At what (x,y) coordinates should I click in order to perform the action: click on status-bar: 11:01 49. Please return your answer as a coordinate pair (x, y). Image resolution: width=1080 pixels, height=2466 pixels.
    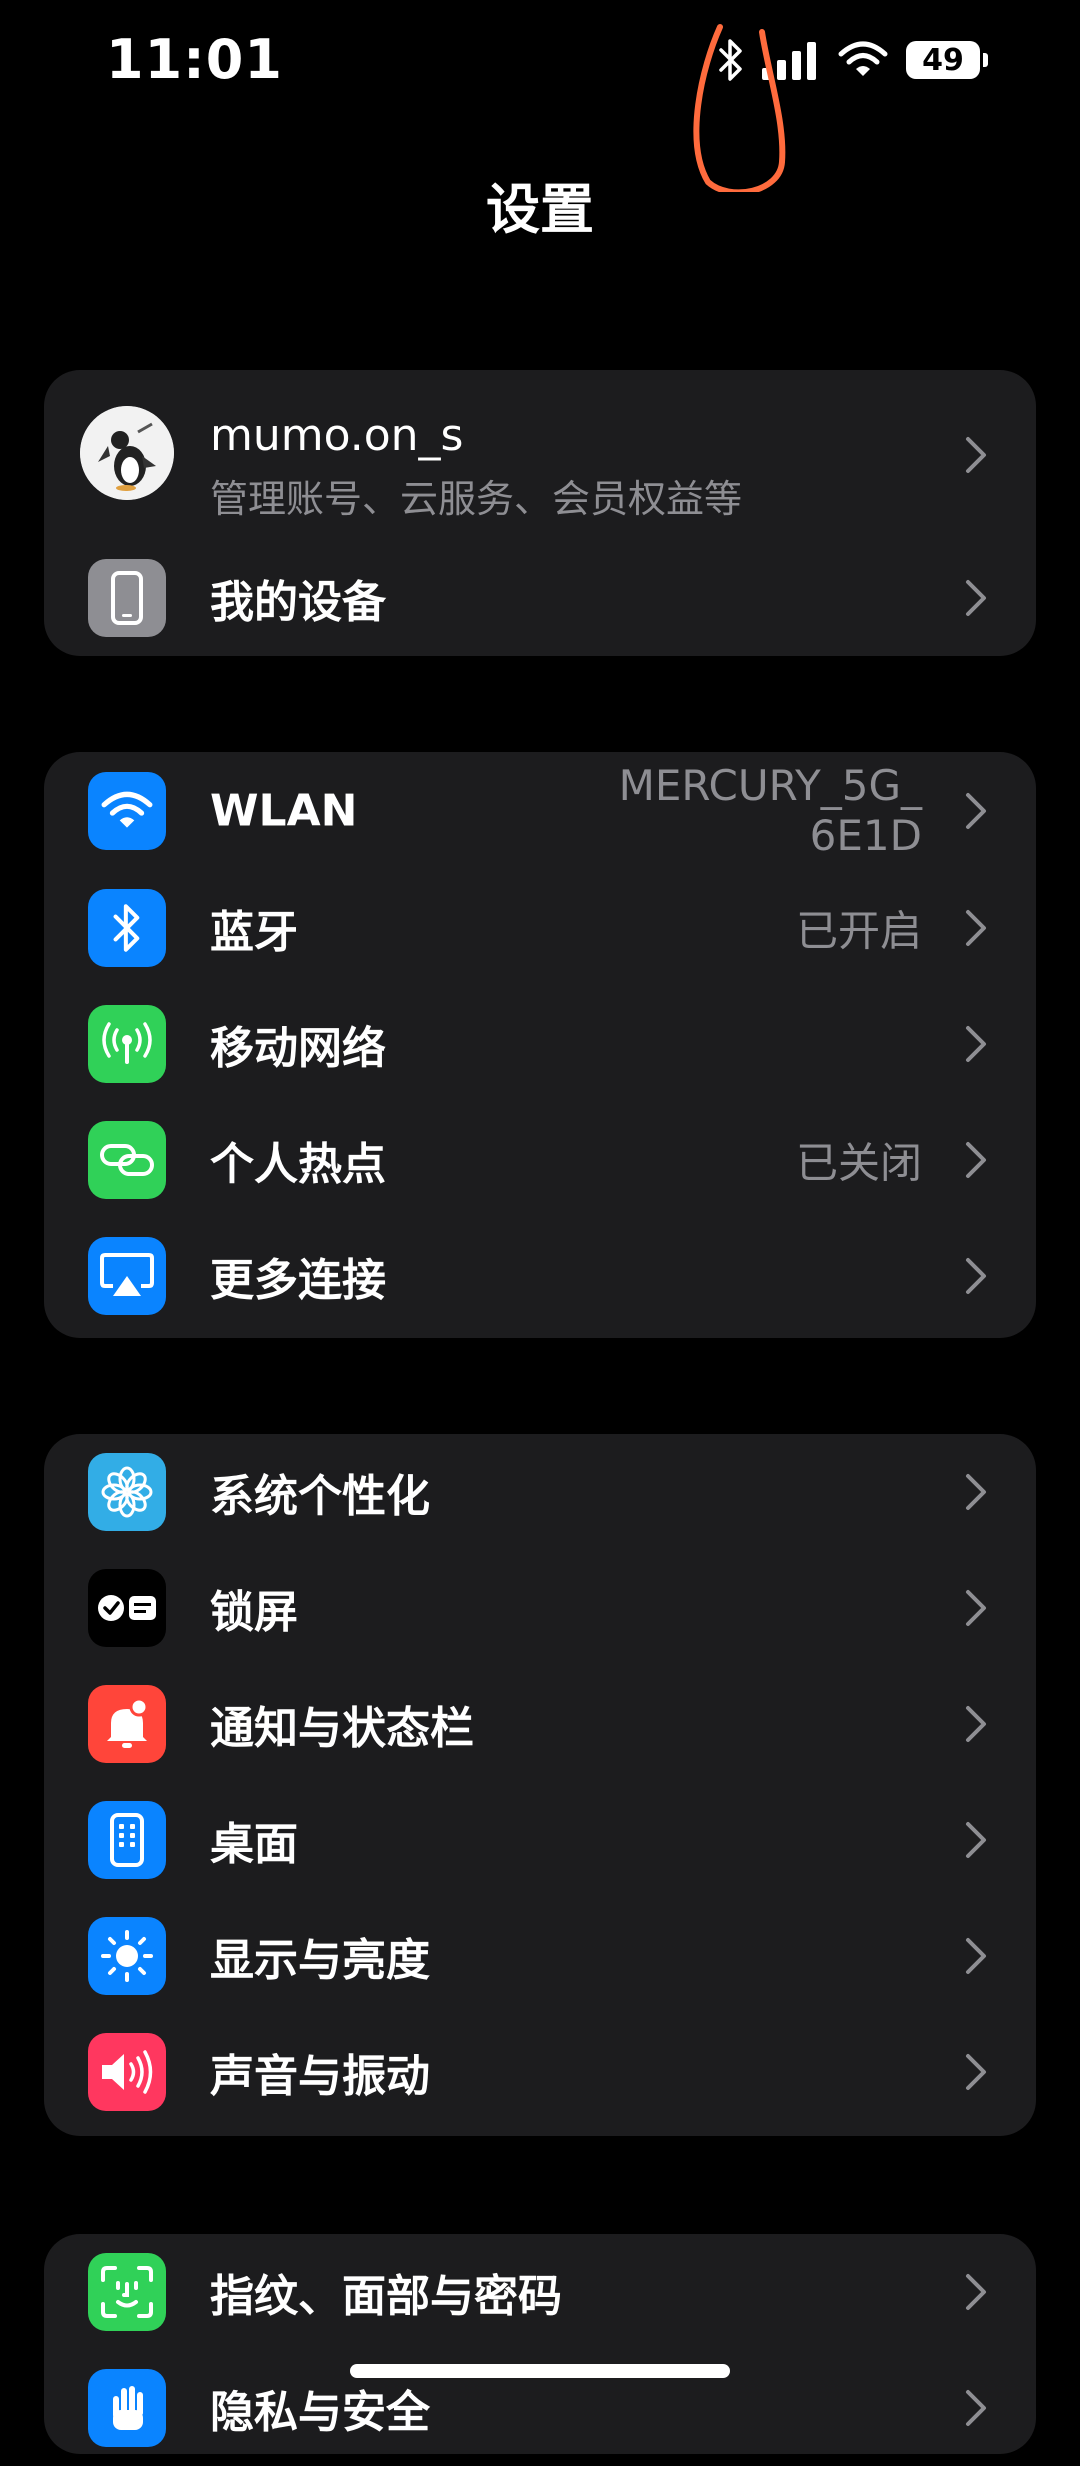
    Looking at the image, I should click on (540, 96).